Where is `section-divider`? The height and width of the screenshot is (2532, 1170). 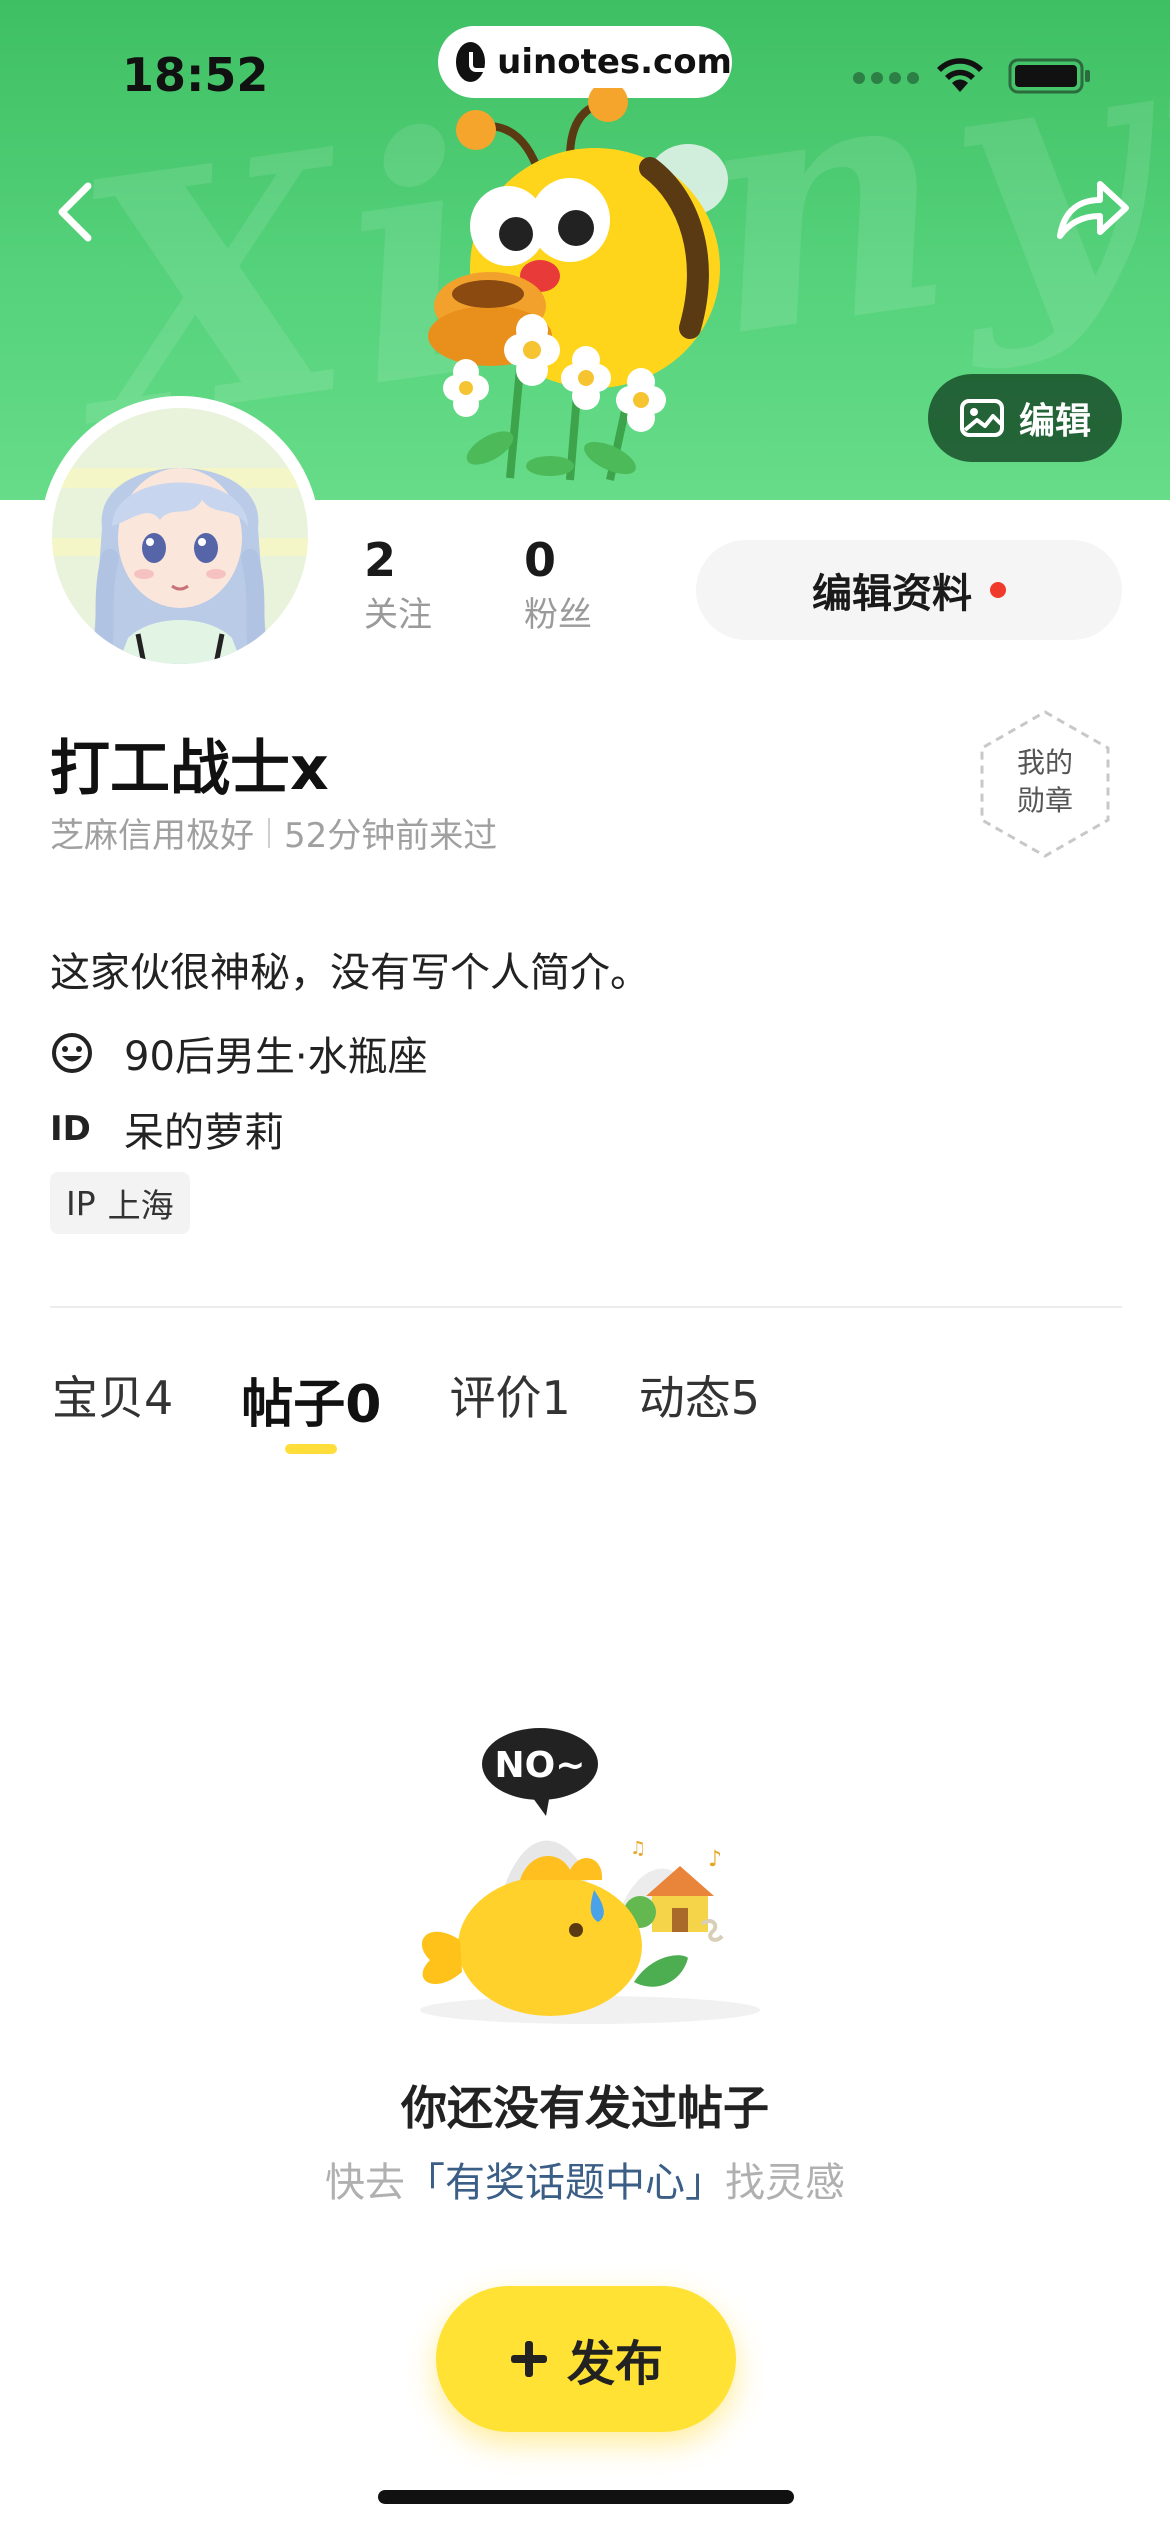
section-divider is located at coordinates (586, 1307).